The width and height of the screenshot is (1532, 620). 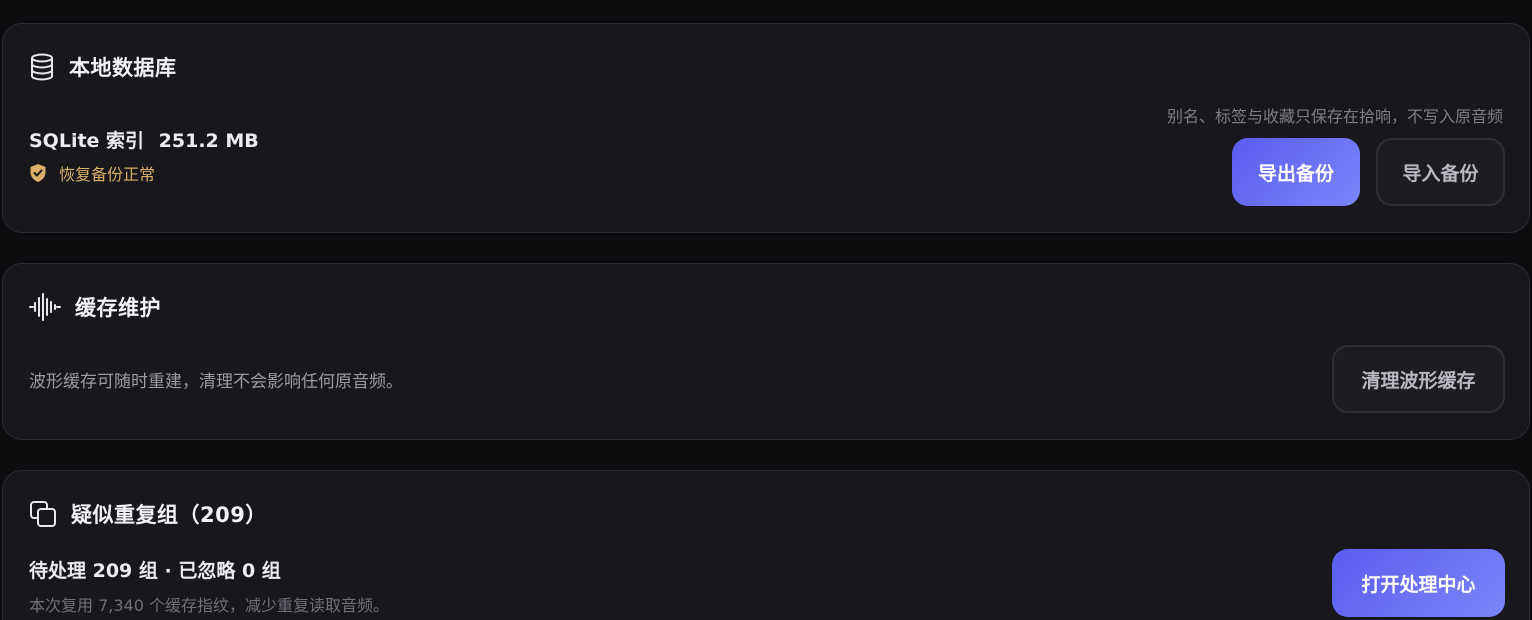 I want to click on sqlite-index-size: 251.2 MB, so click(x=208, y=141).